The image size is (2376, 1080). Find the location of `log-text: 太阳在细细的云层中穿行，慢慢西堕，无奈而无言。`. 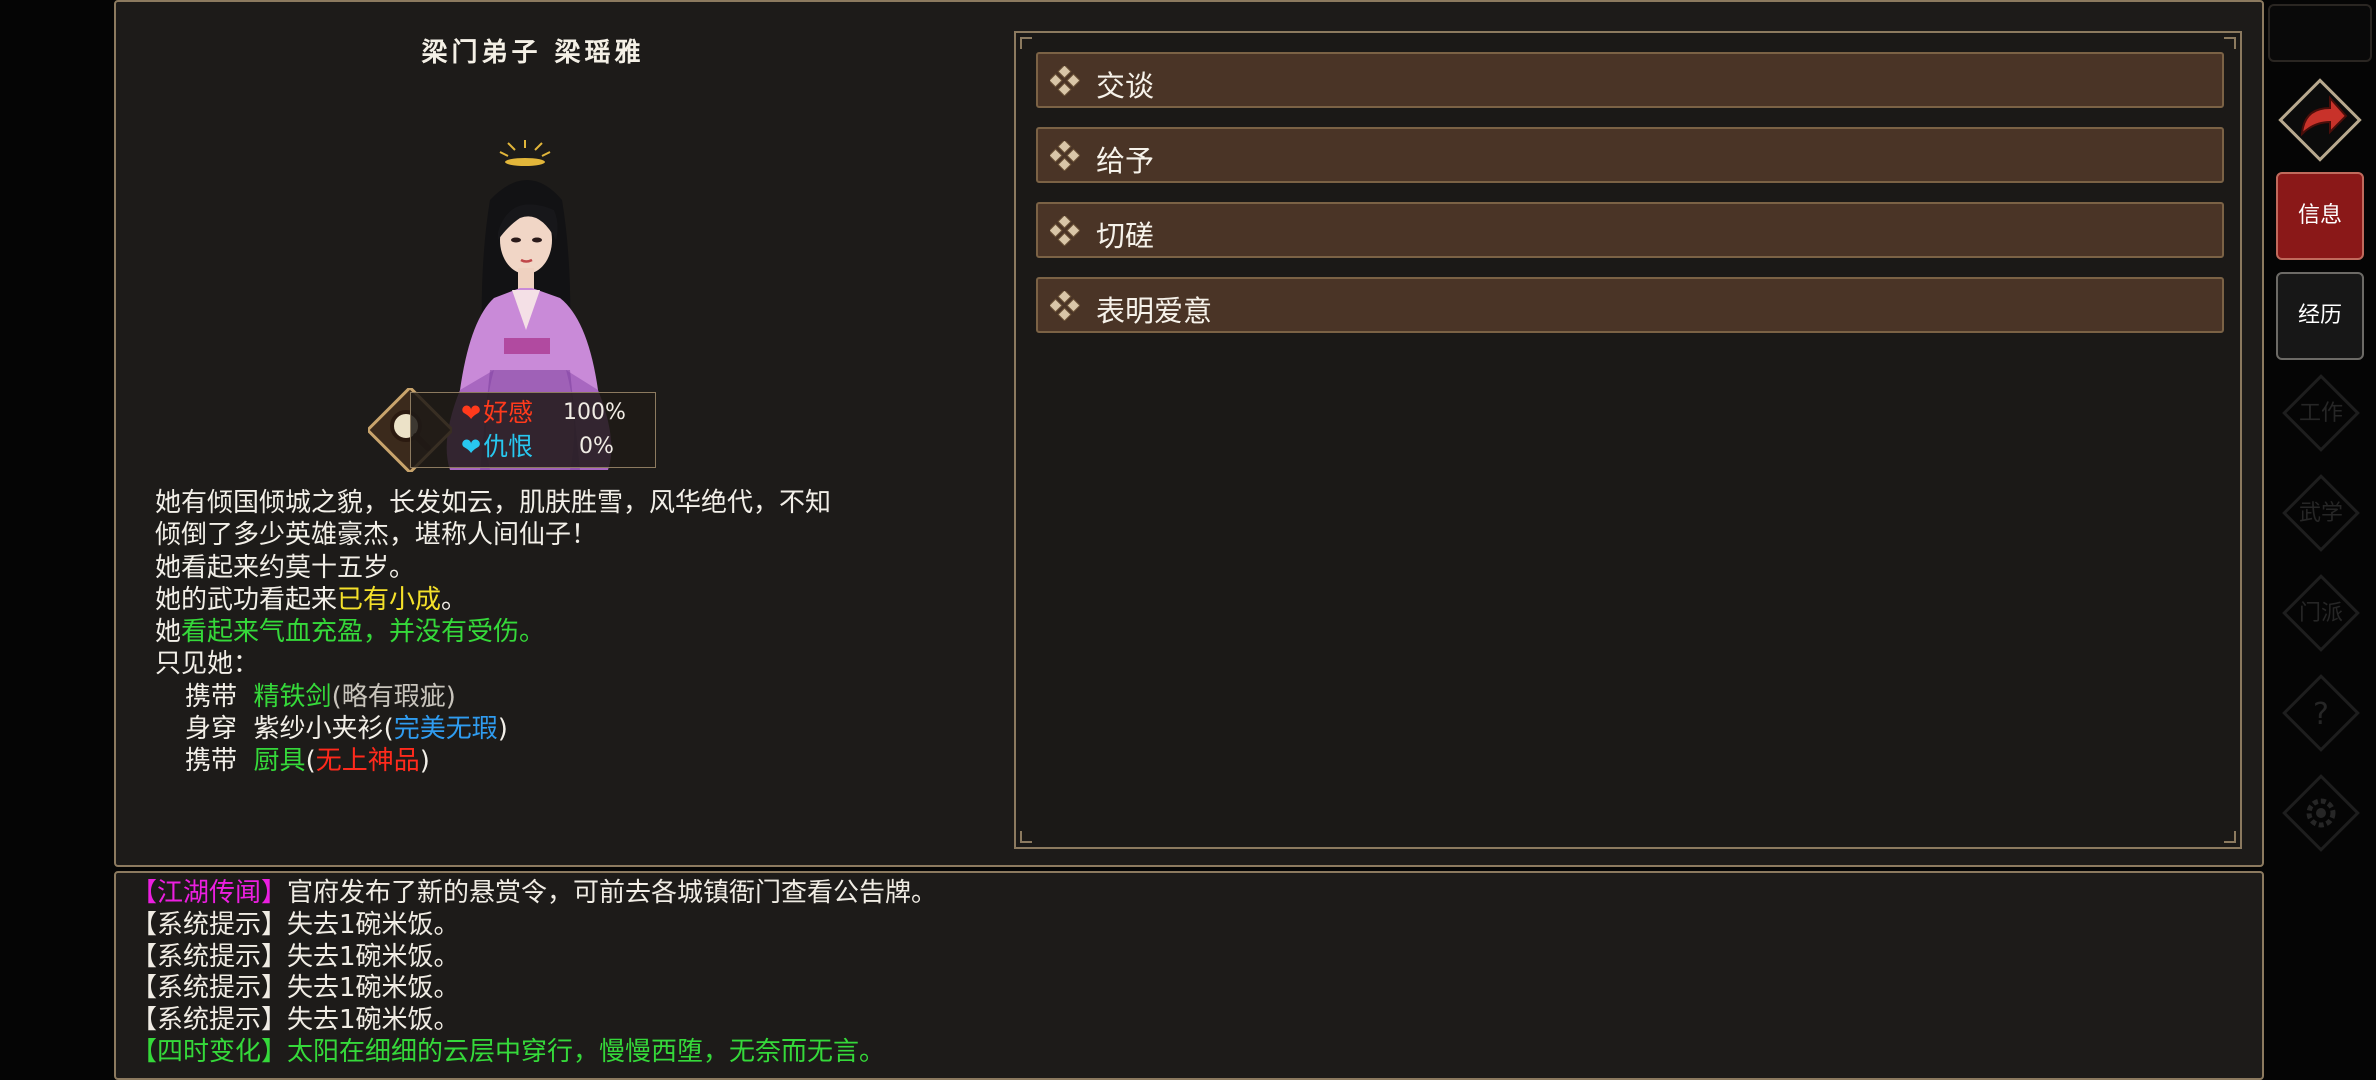

log-text: 太阳在细细的云层中穿行，慢慢西堕，无奈而无言。 is located at coordinates (586, 1051).